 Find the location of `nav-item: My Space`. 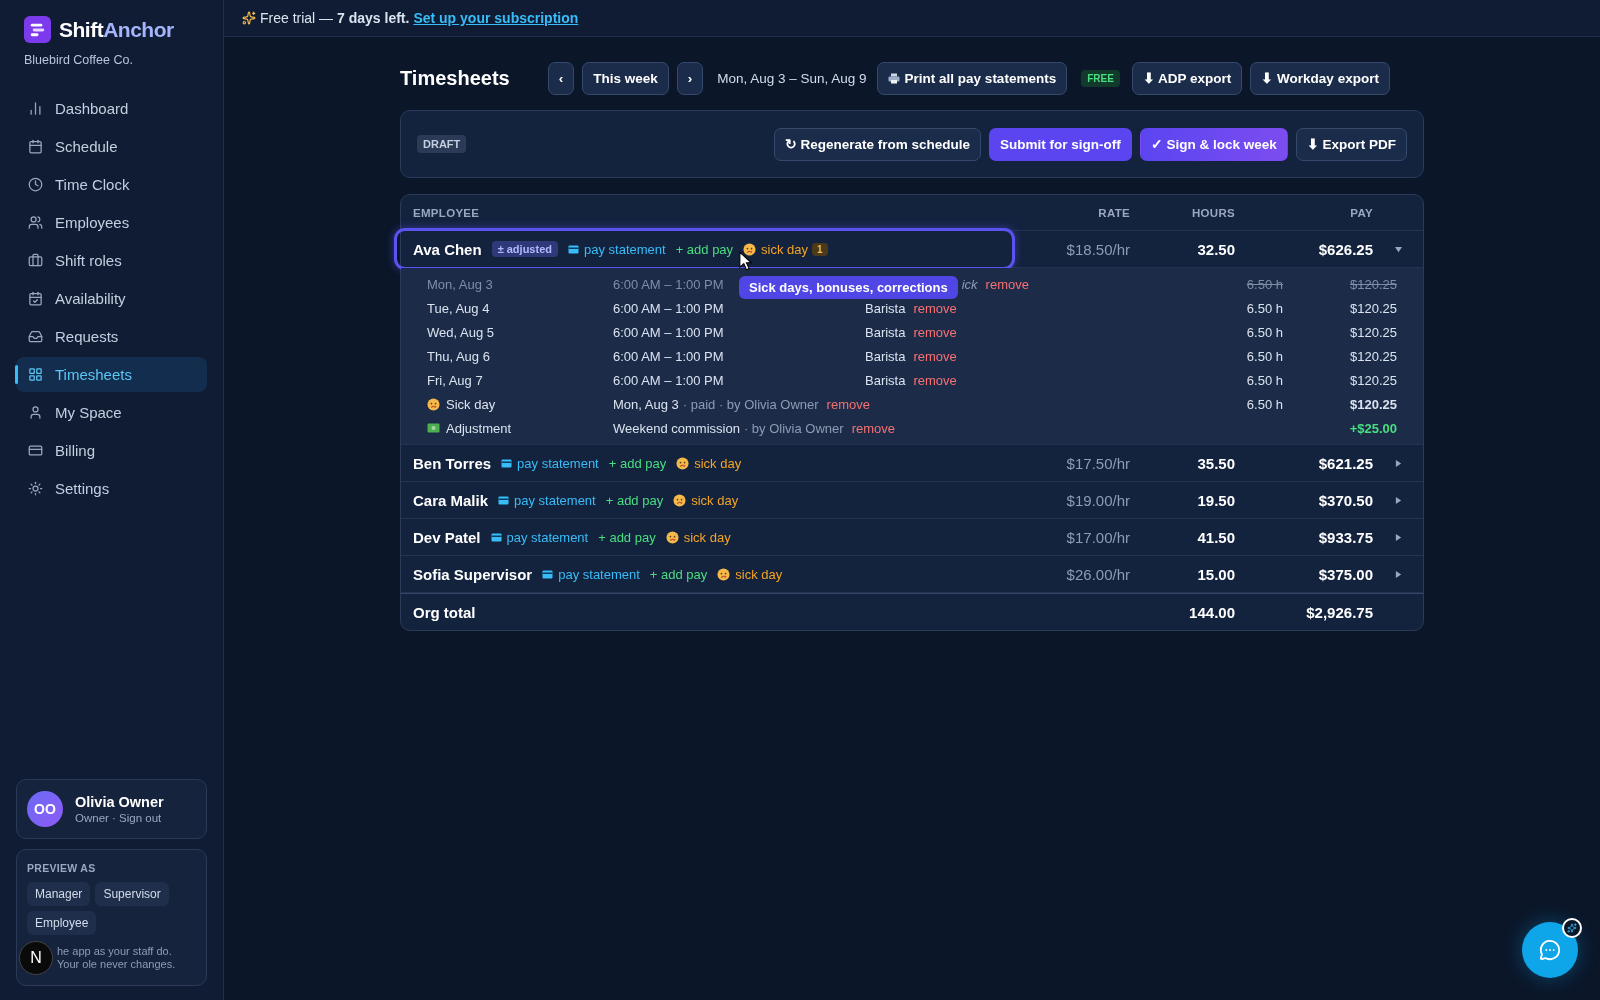

nav-item: My Space is located at coordinates (111, 412).